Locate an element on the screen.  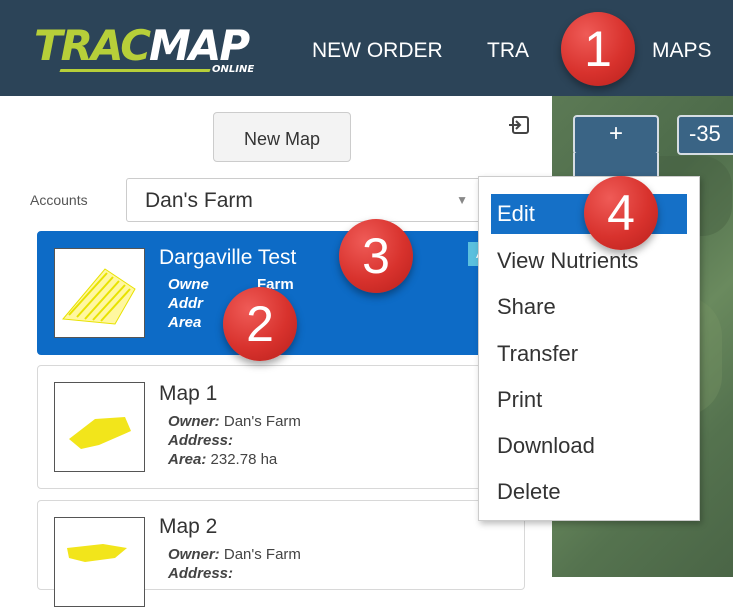
logo-map-text: MAP is located at coordinates (199, 45).